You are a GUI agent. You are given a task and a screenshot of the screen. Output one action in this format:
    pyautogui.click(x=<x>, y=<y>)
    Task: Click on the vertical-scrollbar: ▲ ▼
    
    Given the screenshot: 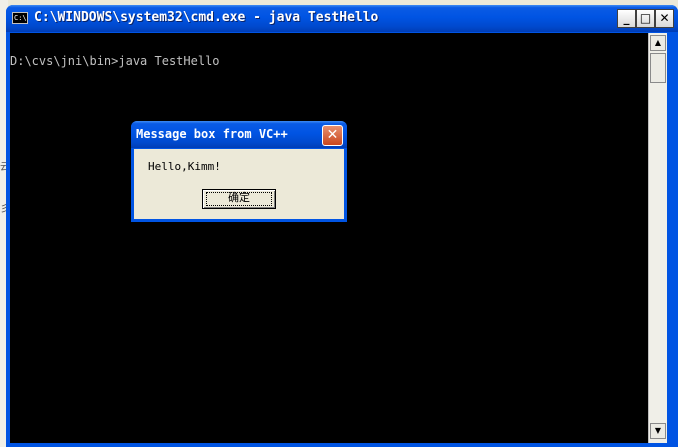 What is the action you would take?
    pyautogui.click(x=657, y=238)
    